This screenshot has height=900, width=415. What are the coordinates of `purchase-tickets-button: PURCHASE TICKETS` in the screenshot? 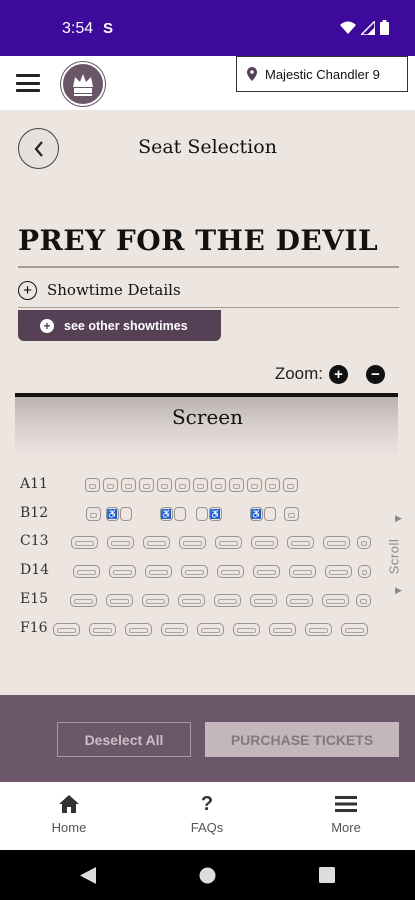 It's located at (302, 739).